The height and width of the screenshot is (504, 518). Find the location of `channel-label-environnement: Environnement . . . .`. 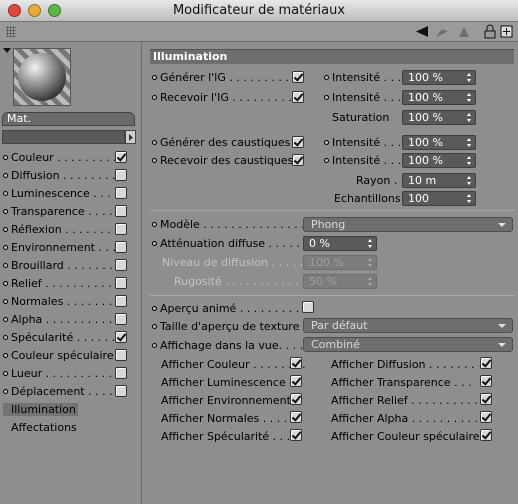

channel-label-environnement: Environnement . . . . is located at coordinates (67, 247).